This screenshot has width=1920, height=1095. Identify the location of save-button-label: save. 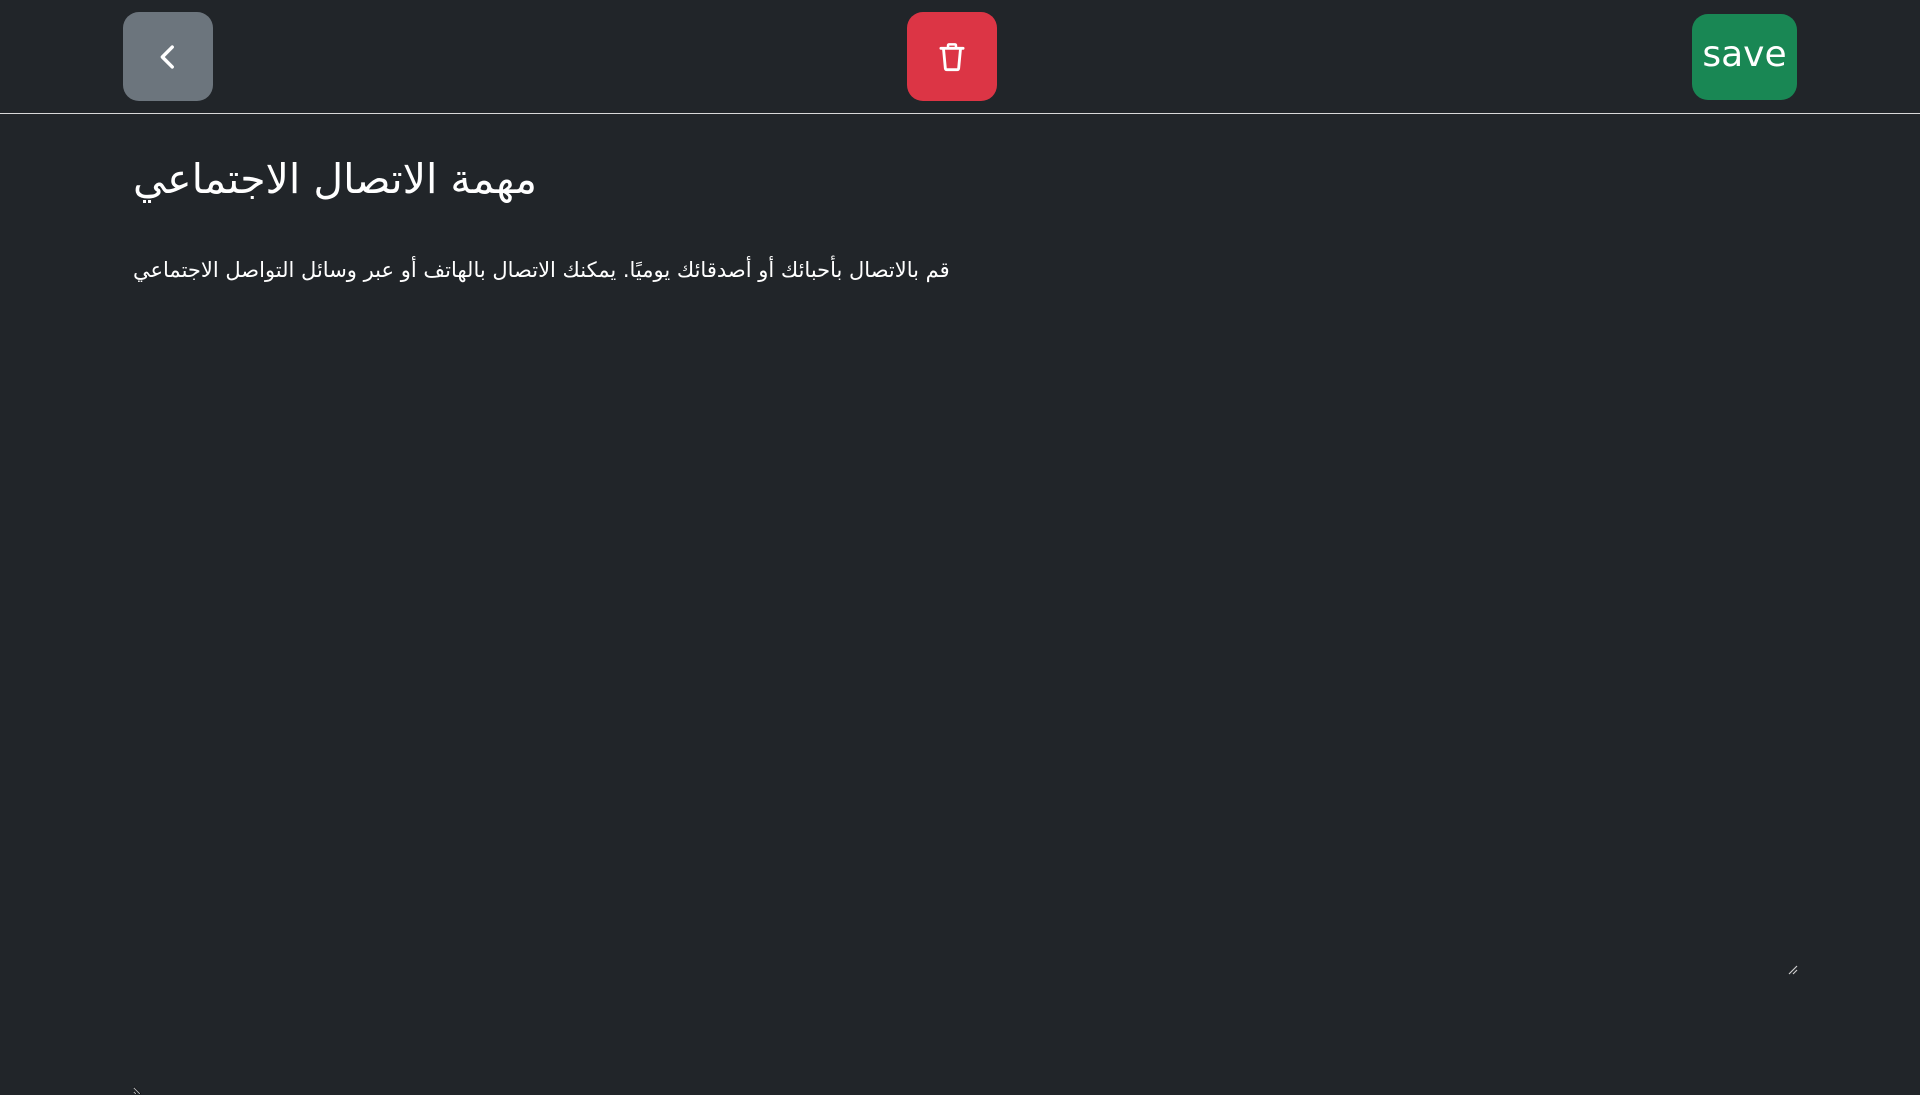
(1744, 54).